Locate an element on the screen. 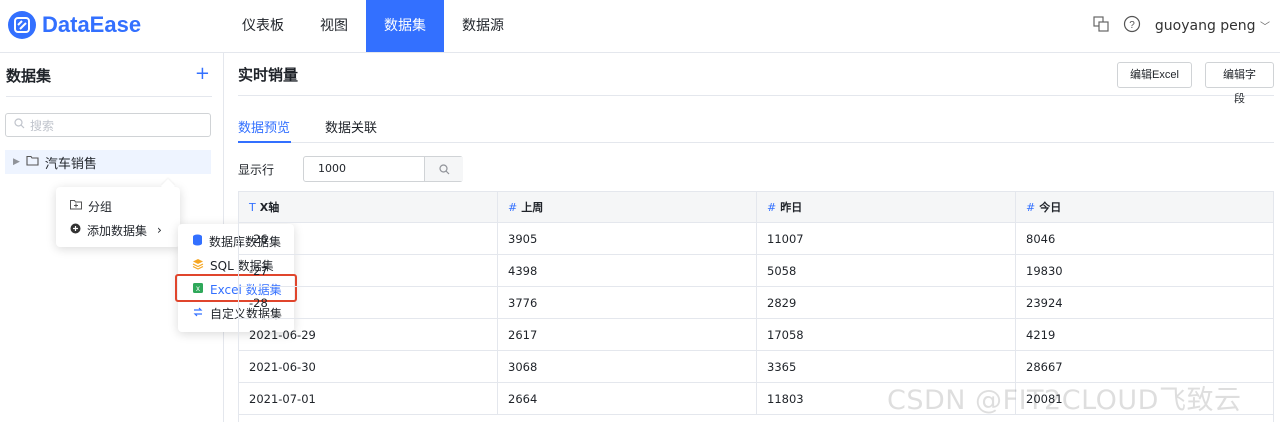 Image resolution: width=1280 pixels, height=422 pixels. tab-data-preview: 数据预览 is located at coordinates (264, 126).